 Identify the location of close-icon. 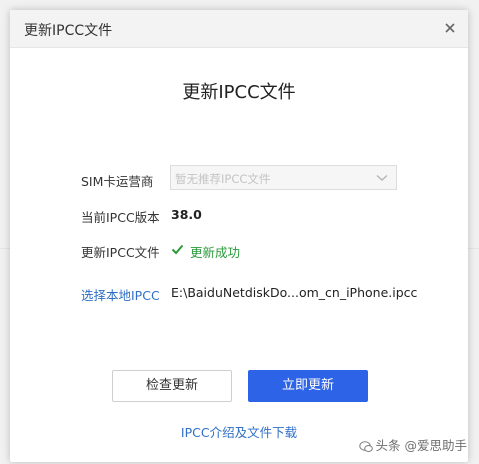
(450, 28).